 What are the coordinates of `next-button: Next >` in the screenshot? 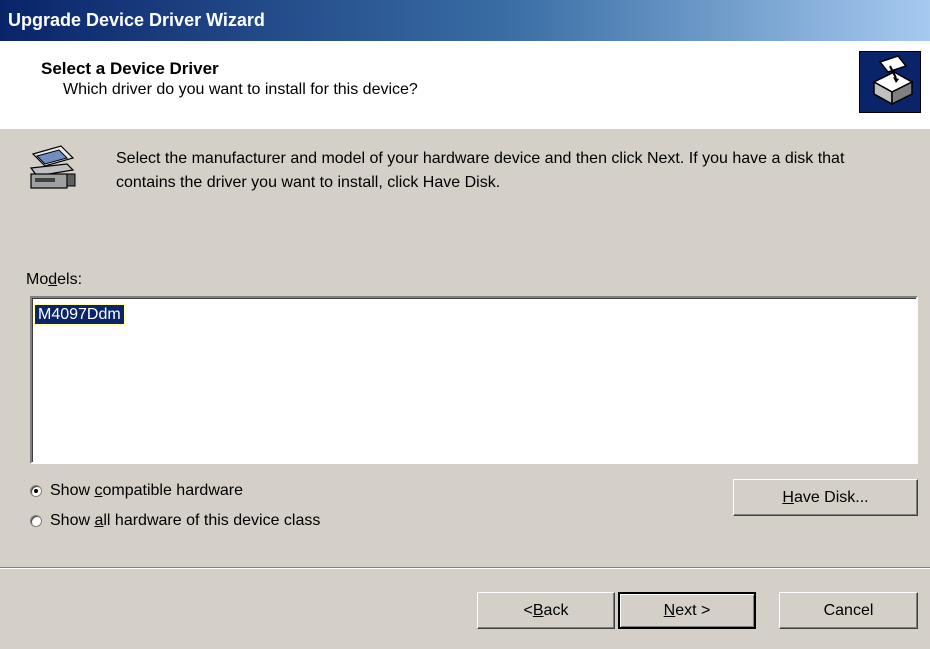 It's located at (687, 610).